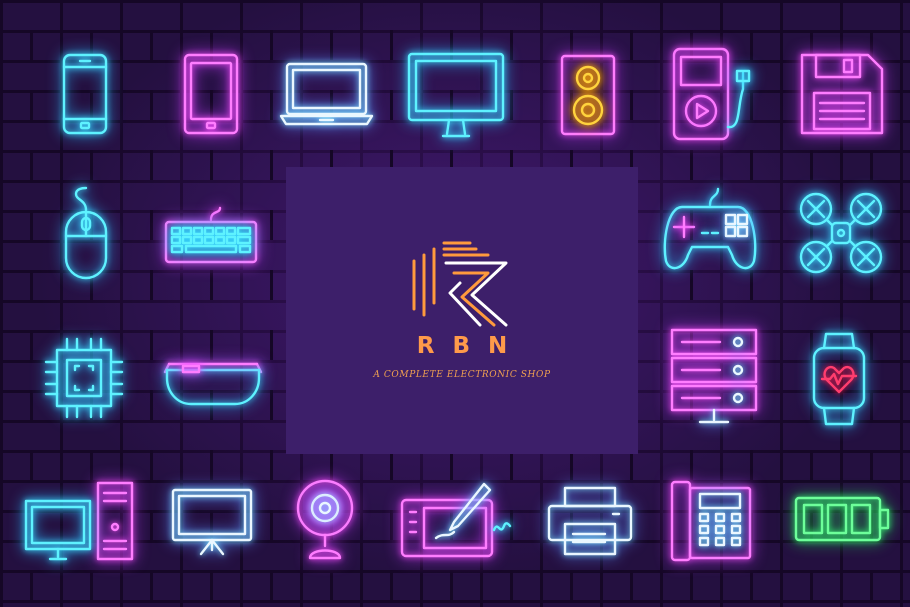  Describe the element at coordinates (85, 94) in the screenshot. I see `smartphone-icon` at that location.